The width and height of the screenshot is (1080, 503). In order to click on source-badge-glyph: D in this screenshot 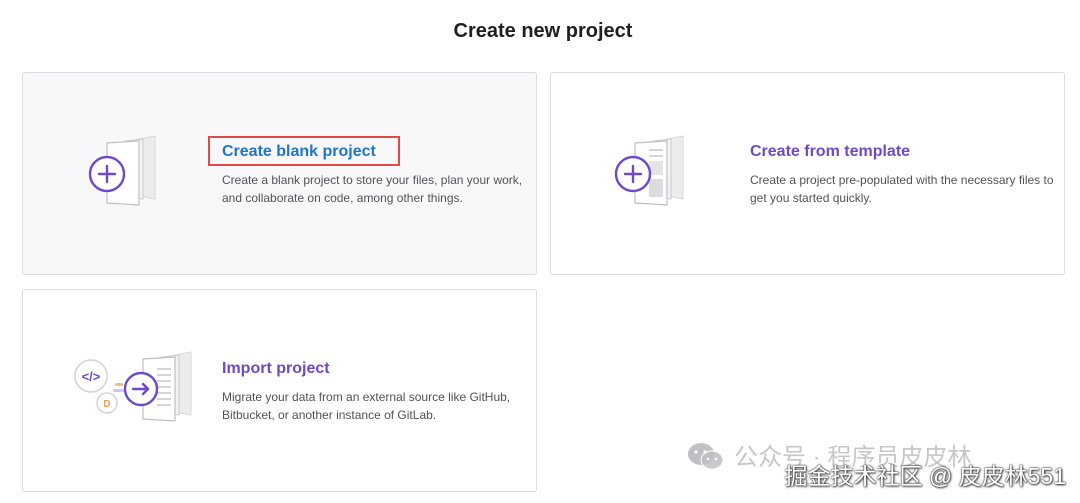, I will do `click(106, 404)`.